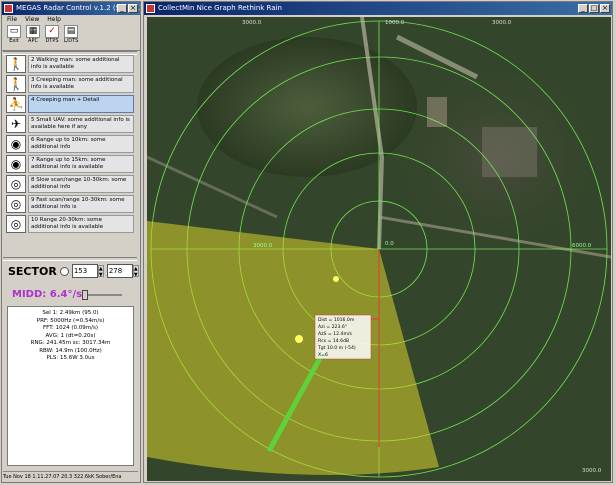 The width and height of the screenshot is (616, 485). Describe the element at coordinates (70, 335) in the screenshot. I see `info-line: AVG: 1 (dt=0.20s)` at that location.